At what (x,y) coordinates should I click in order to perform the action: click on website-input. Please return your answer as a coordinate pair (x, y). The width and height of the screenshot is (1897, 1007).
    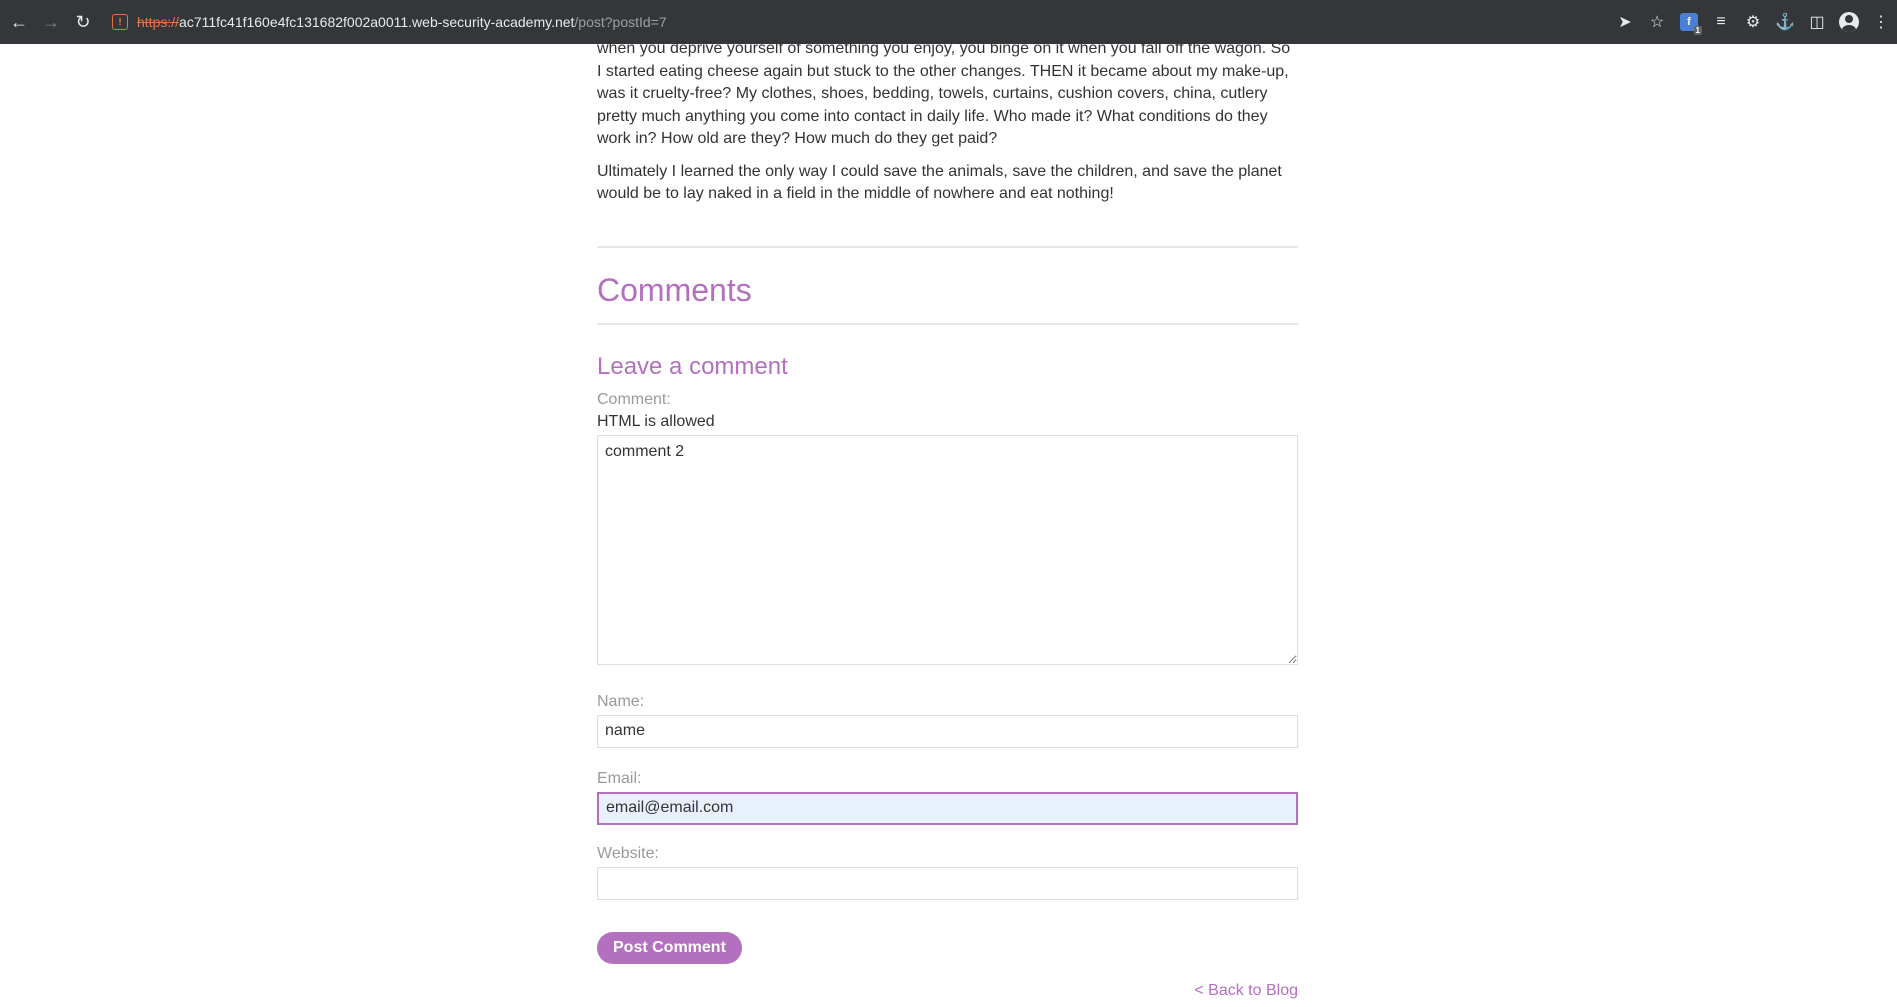
    Looking at the image, I should click on (947, 883).